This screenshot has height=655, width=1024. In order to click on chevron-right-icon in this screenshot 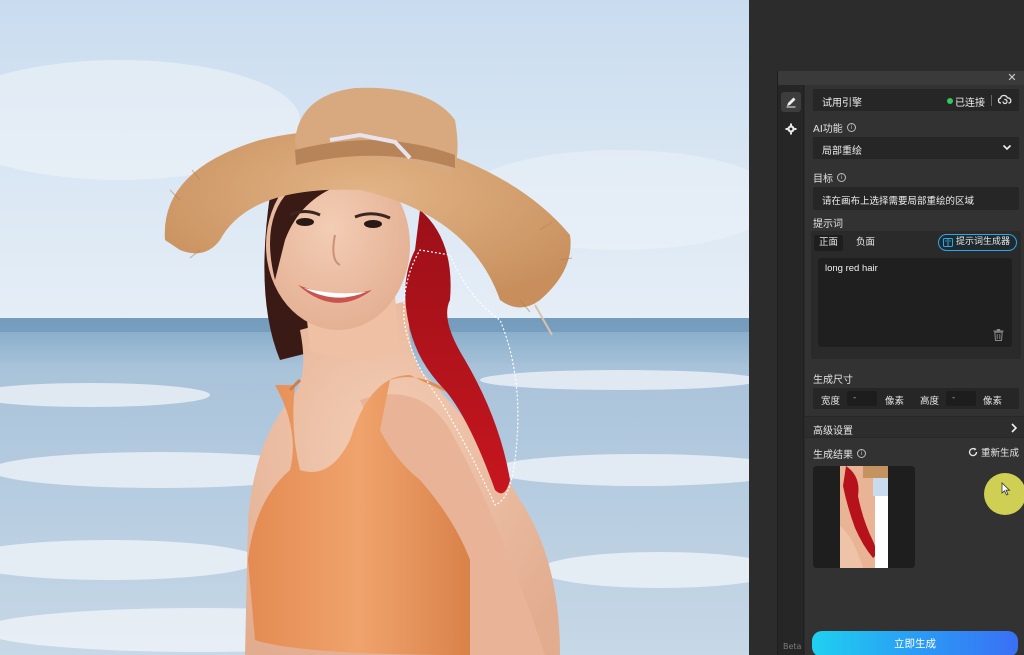, I will do `click(1014, 428)`.